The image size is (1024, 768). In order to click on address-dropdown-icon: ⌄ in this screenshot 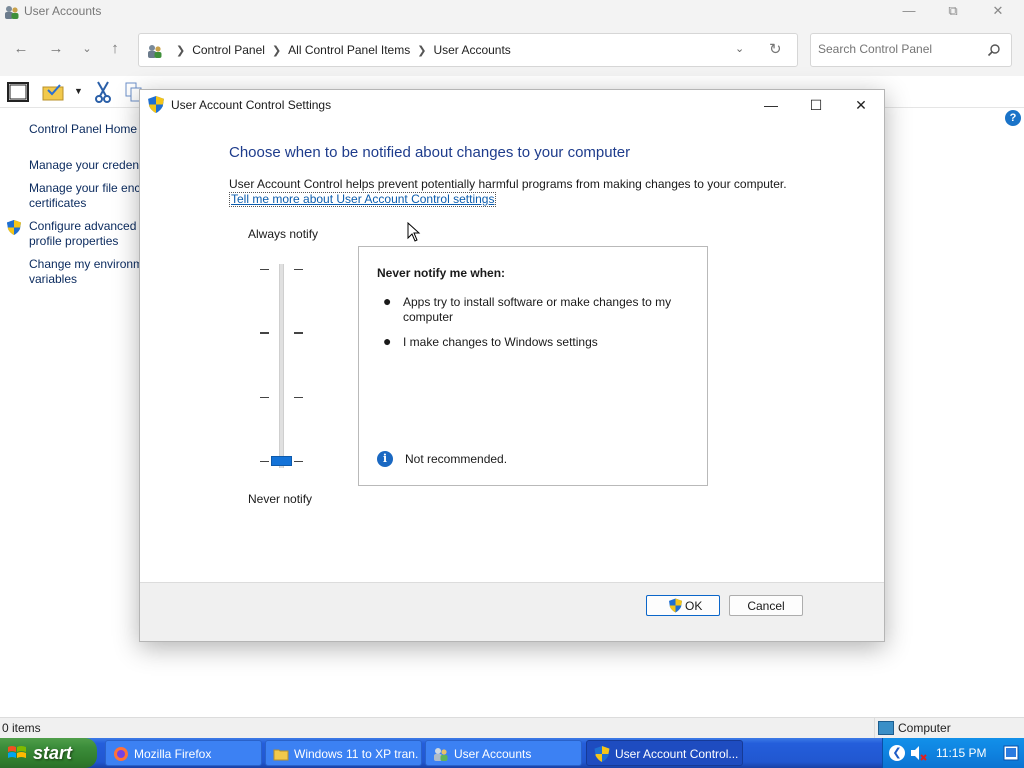, I will do `click(739, 48)`.